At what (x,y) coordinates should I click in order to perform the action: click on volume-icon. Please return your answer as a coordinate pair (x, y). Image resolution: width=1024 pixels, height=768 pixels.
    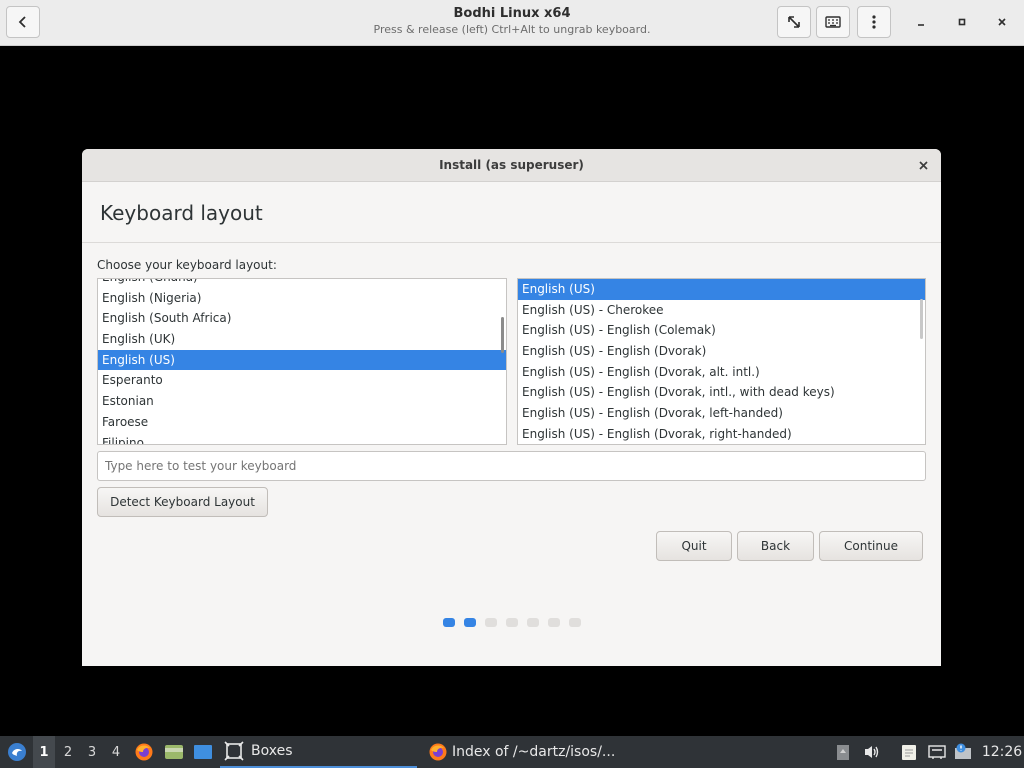
    Looking at the image, I should click on (872, 752).